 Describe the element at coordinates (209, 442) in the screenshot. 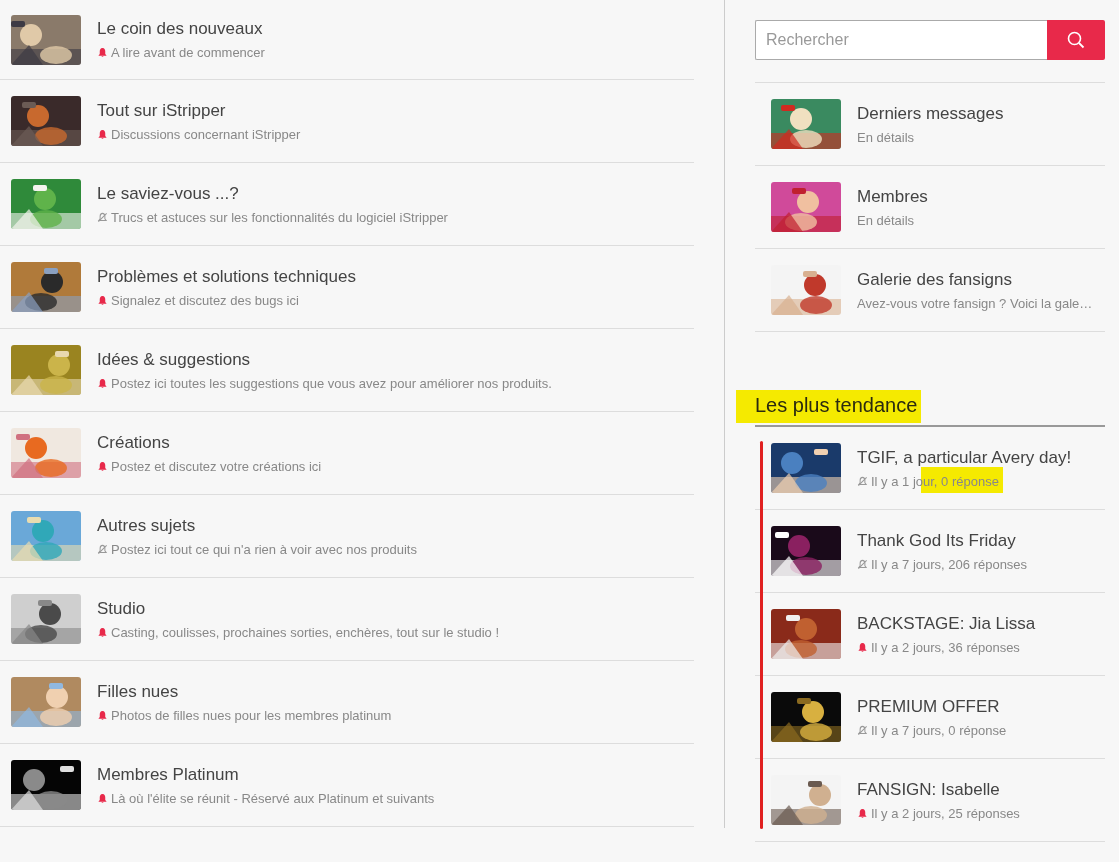

I see `forum-title: Créations` at that location.